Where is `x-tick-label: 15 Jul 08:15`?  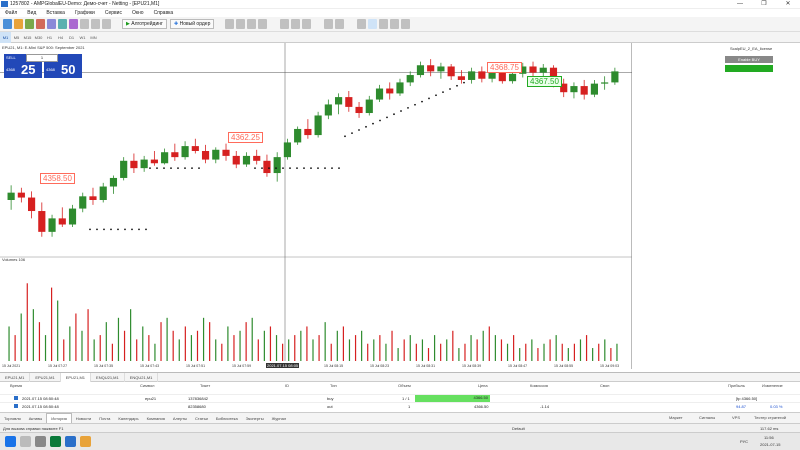
x-tick-label: 15 Jul 08:15 is located at coordinates (333, 366).